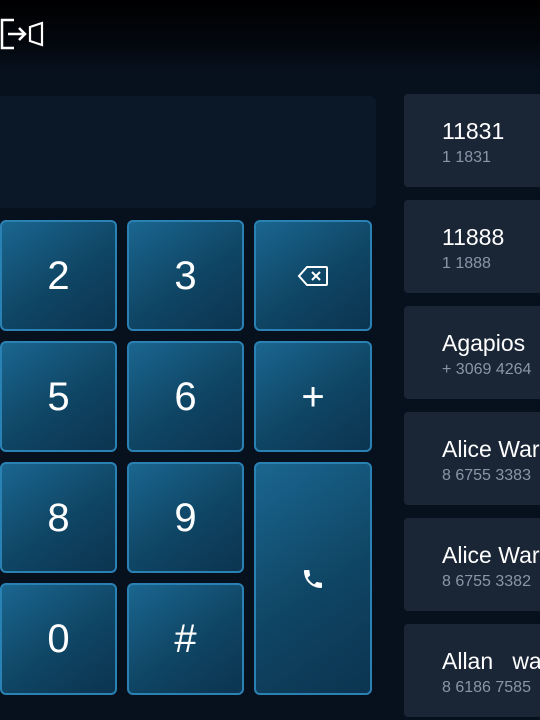 The image size is (540, 720). I want to click on backspace-button, so click(313, 275).